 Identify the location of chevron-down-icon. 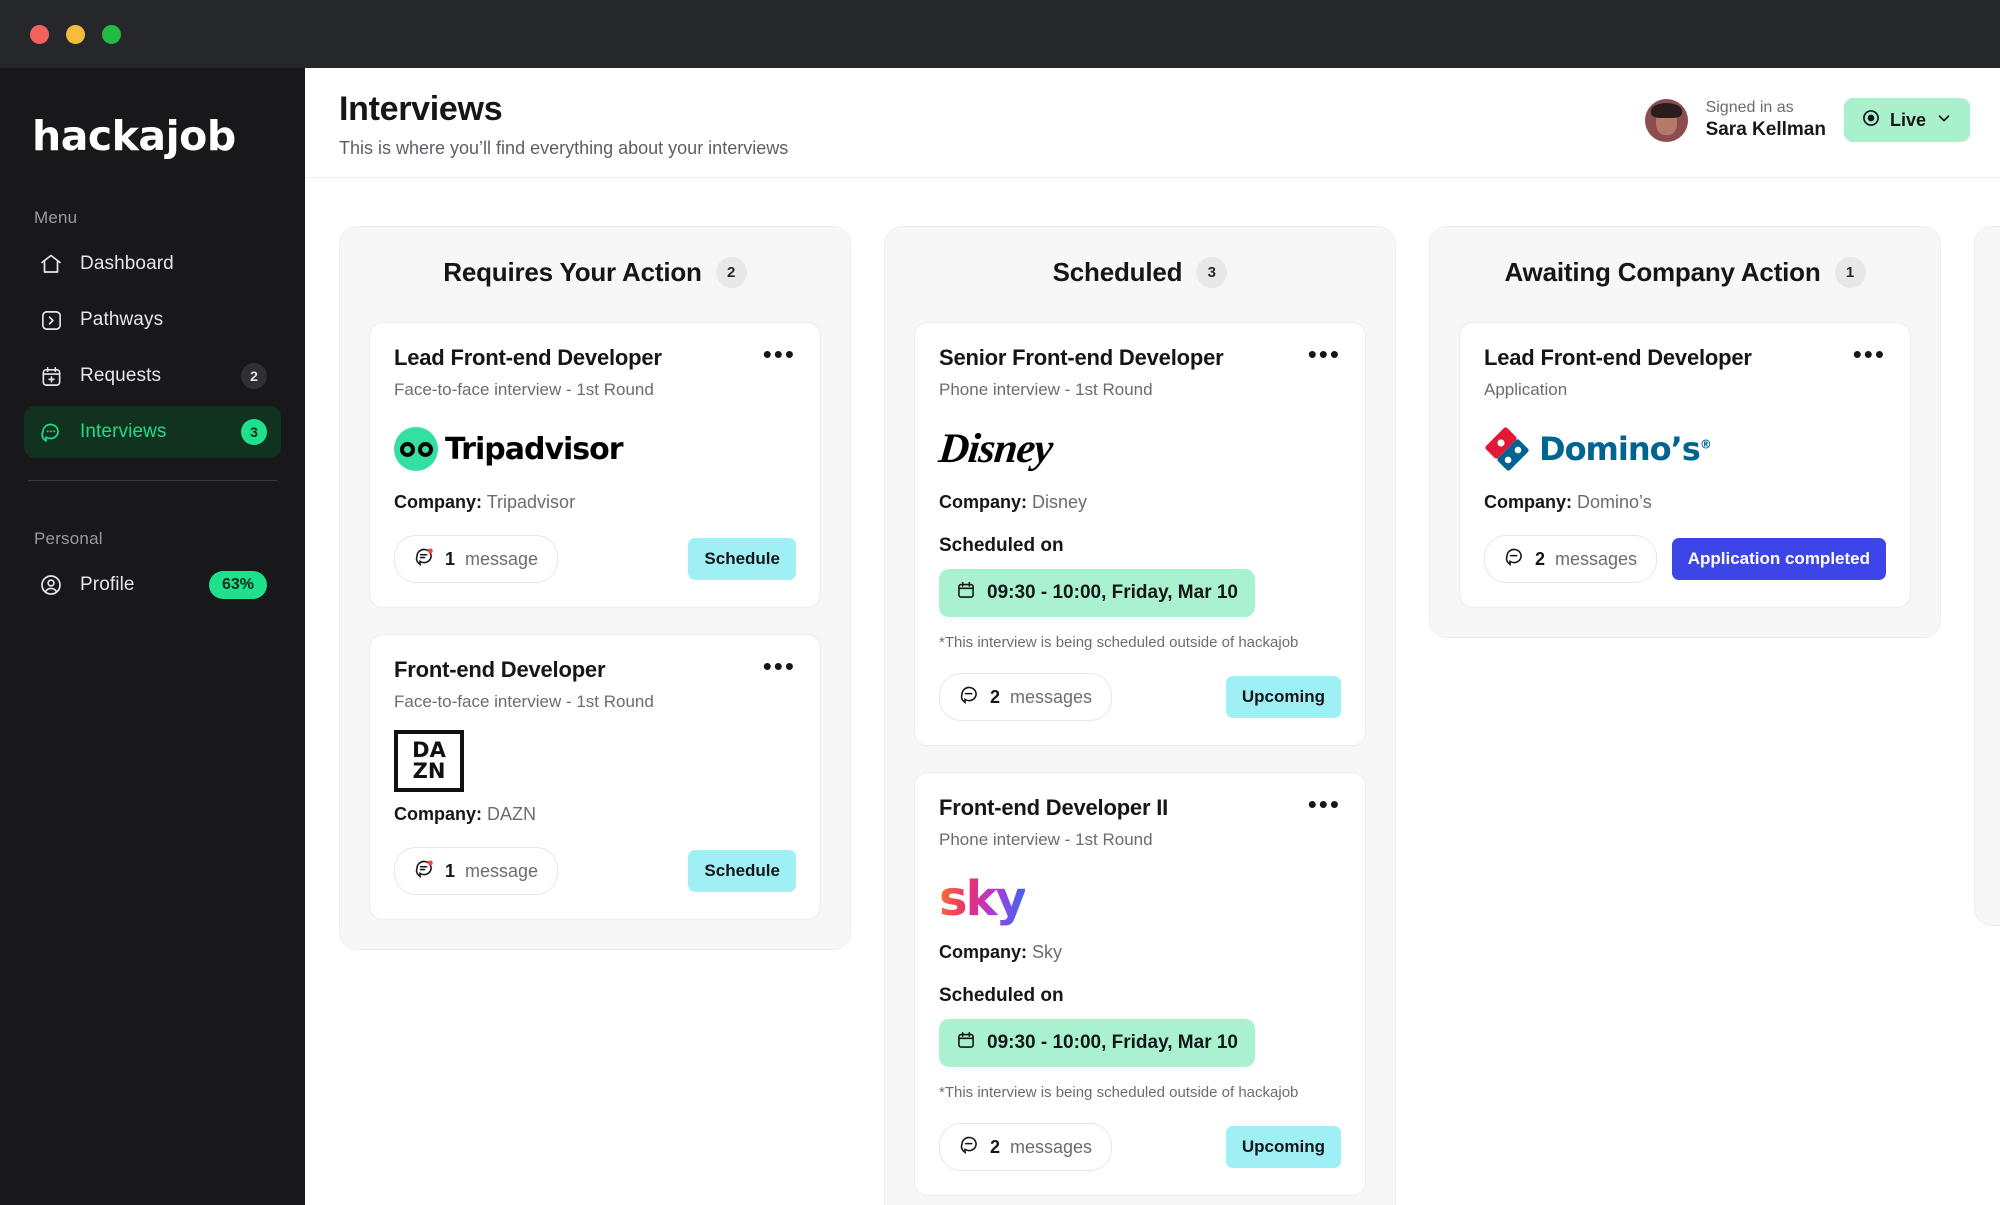
(1944, 120).